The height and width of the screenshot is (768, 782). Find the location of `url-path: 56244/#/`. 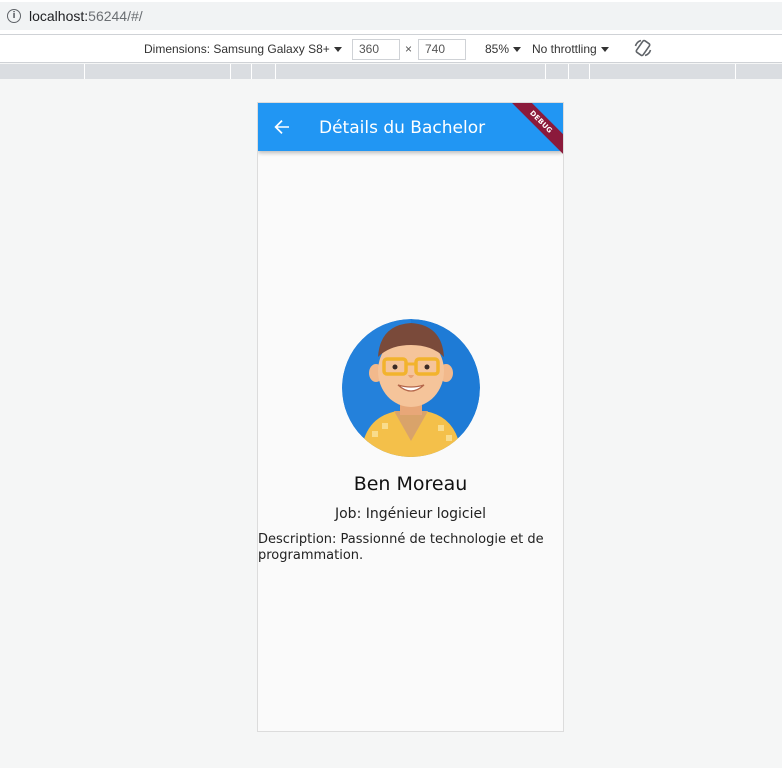

url-path: 56244/#/ is located at coordinates (115, 16).